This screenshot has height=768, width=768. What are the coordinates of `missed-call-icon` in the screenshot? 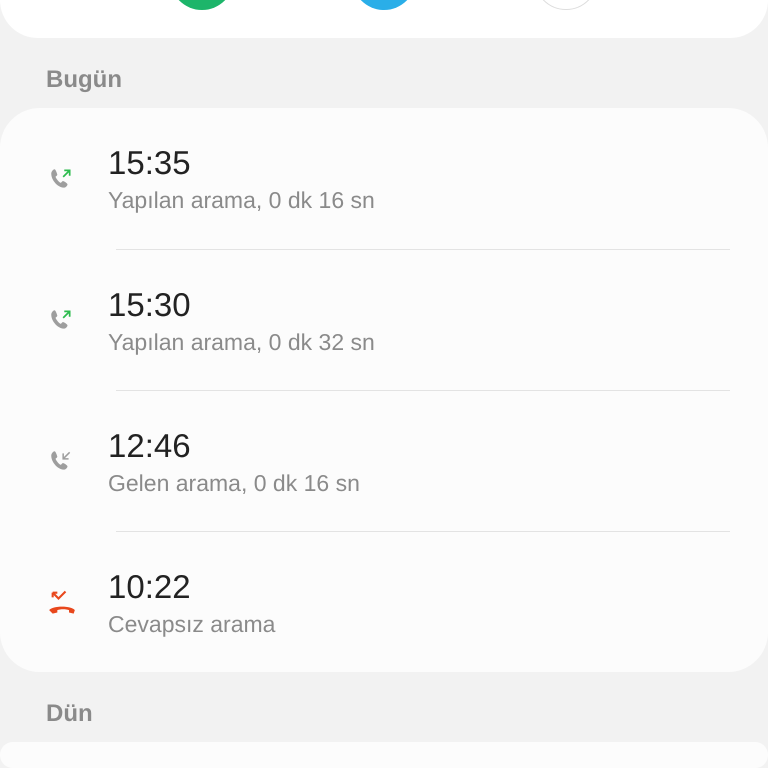 It's located at (62, 602).